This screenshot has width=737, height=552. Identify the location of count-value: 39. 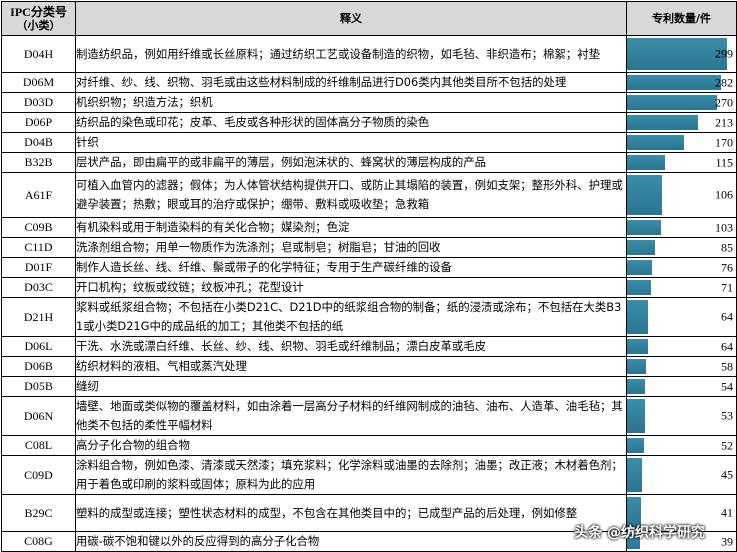
(727, 541).